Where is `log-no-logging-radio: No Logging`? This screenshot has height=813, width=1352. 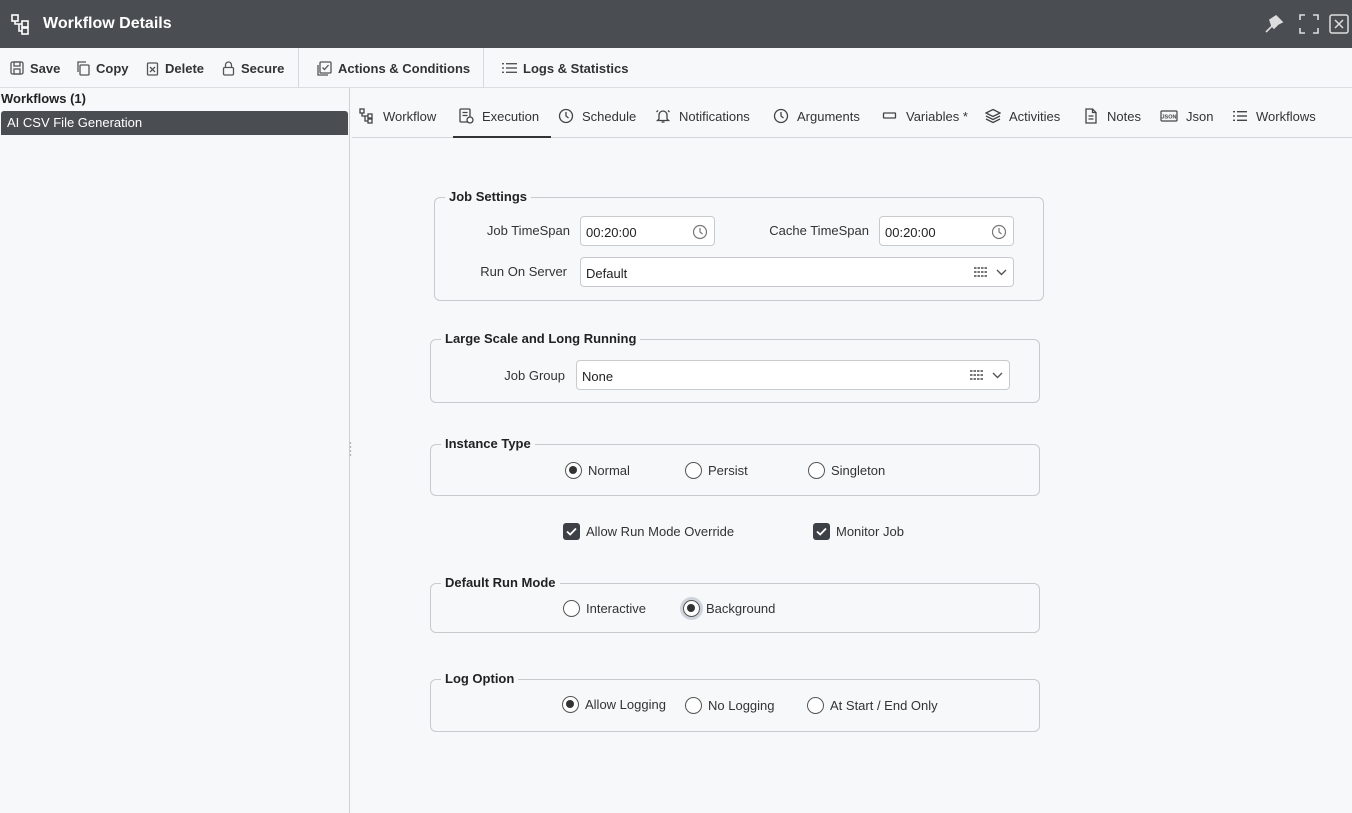
log-no-logging-radio: No Logging is located at coordinates (730, 705).